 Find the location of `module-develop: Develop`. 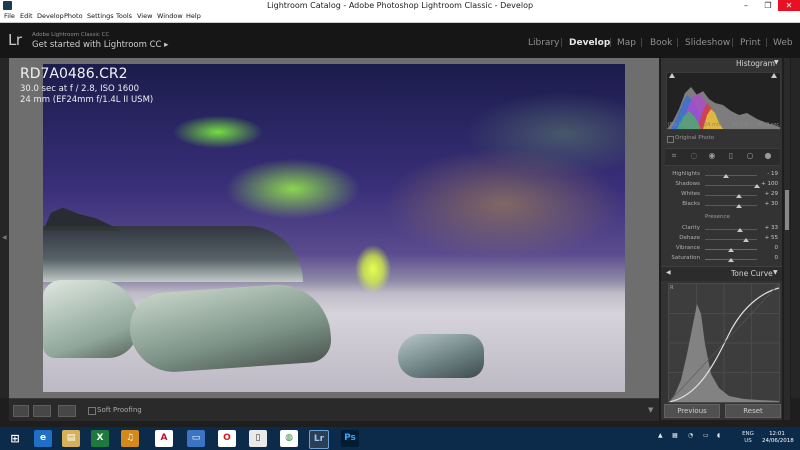

module-develop: Develop is located at coordinates (589, 43).